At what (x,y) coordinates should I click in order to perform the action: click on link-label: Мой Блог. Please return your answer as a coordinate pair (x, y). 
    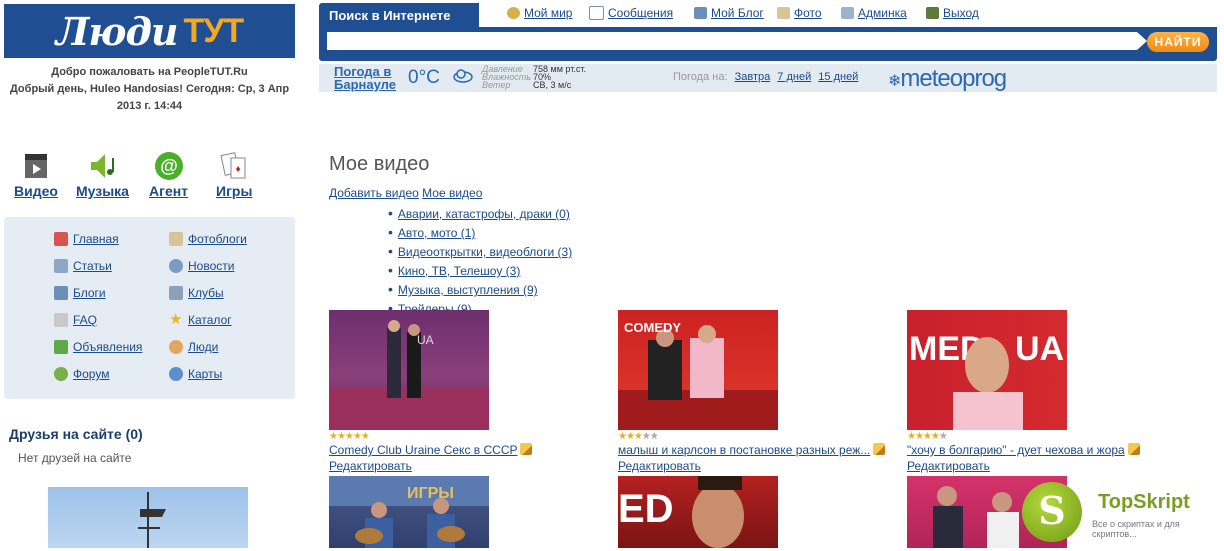
    Looking at the image, I should click on (737, 13).